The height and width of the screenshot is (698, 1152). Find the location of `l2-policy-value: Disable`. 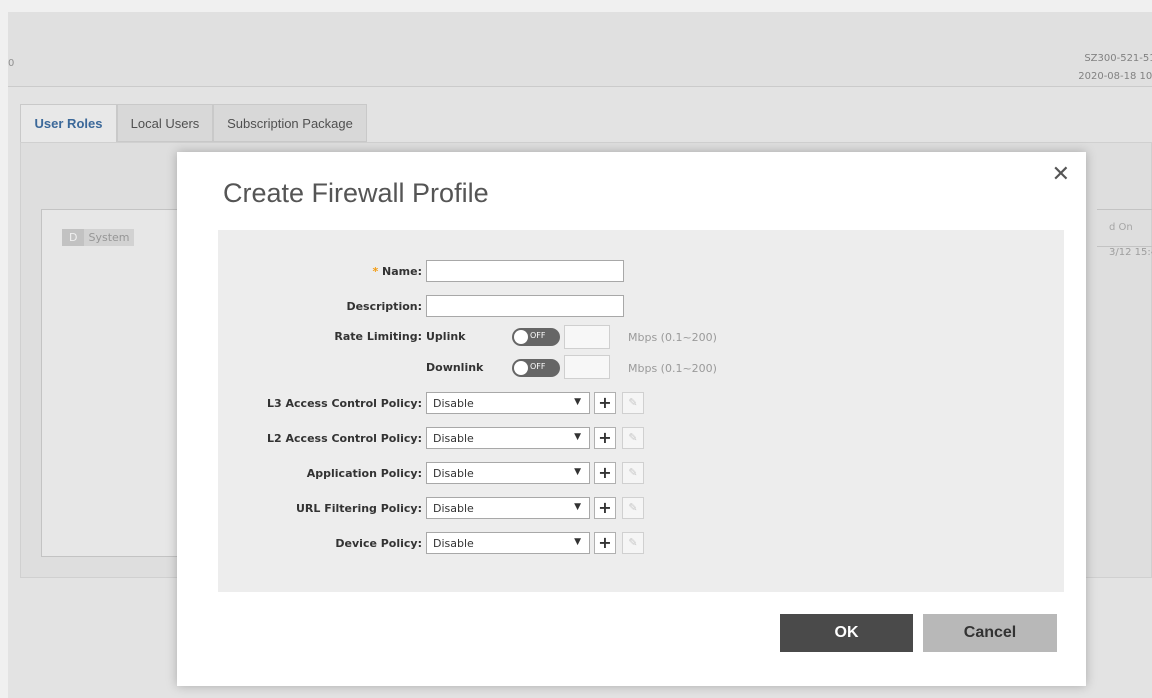

l2-policy-value: Disable is located at coordinates (453, 438).